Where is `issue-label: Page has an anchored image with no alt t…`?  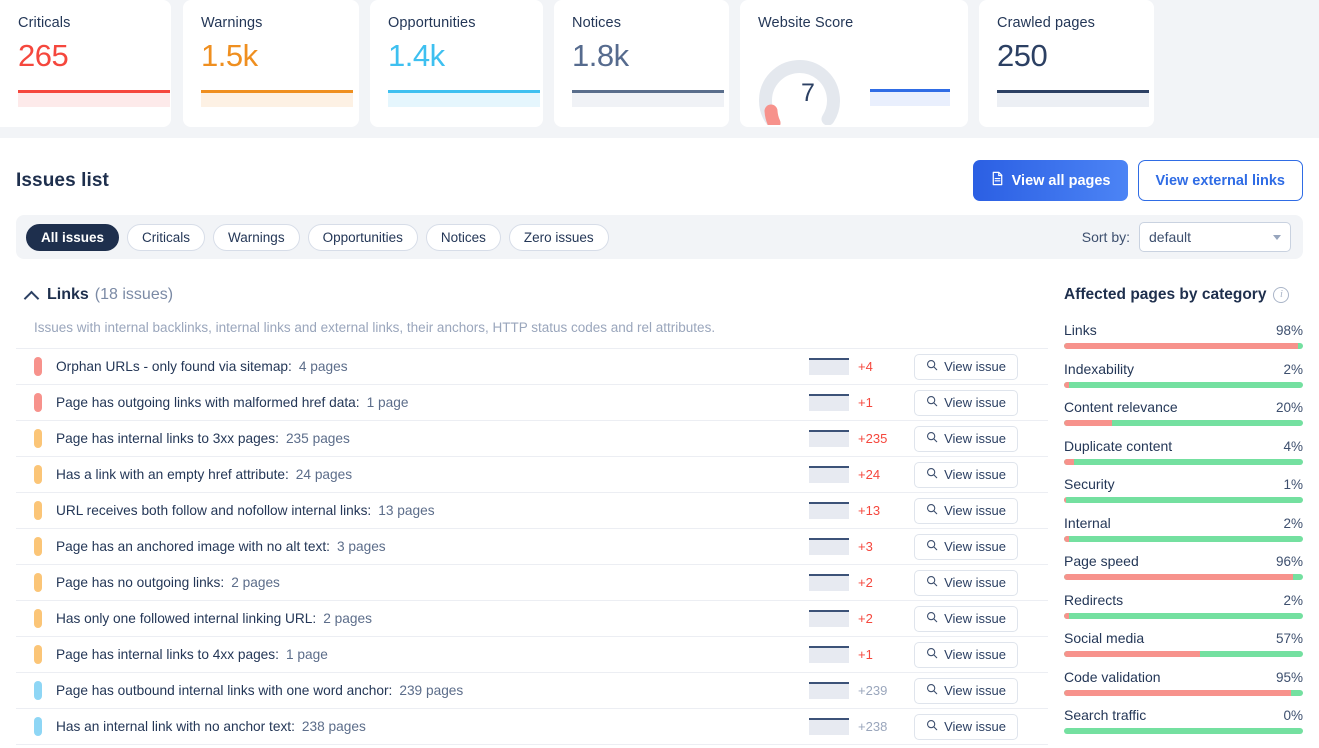
issue-label: Page has an anchored image with no alt t… is located at coordinates (193, 546).